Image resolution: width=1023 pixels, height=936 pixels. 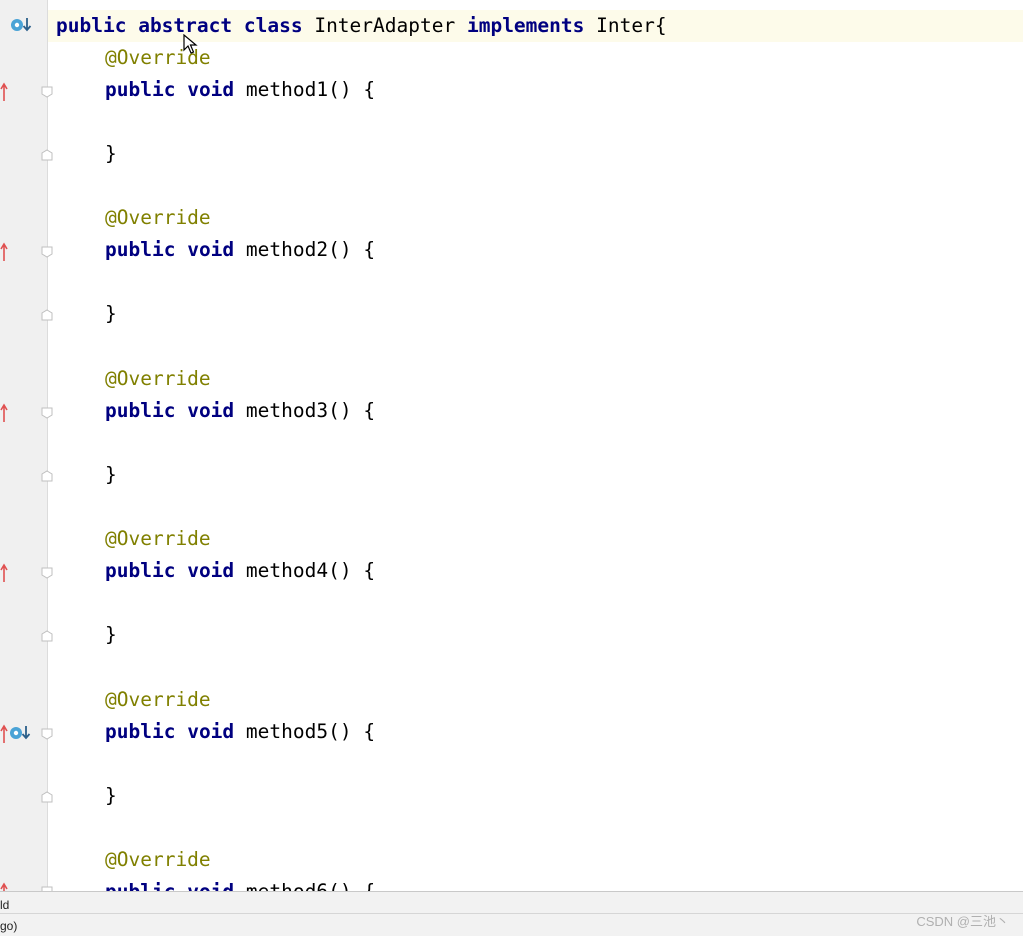 What do you see at coordinates (631, 25) in the screenshot?
I see `interface-name: Inter{` at bounding box center [631, 25].